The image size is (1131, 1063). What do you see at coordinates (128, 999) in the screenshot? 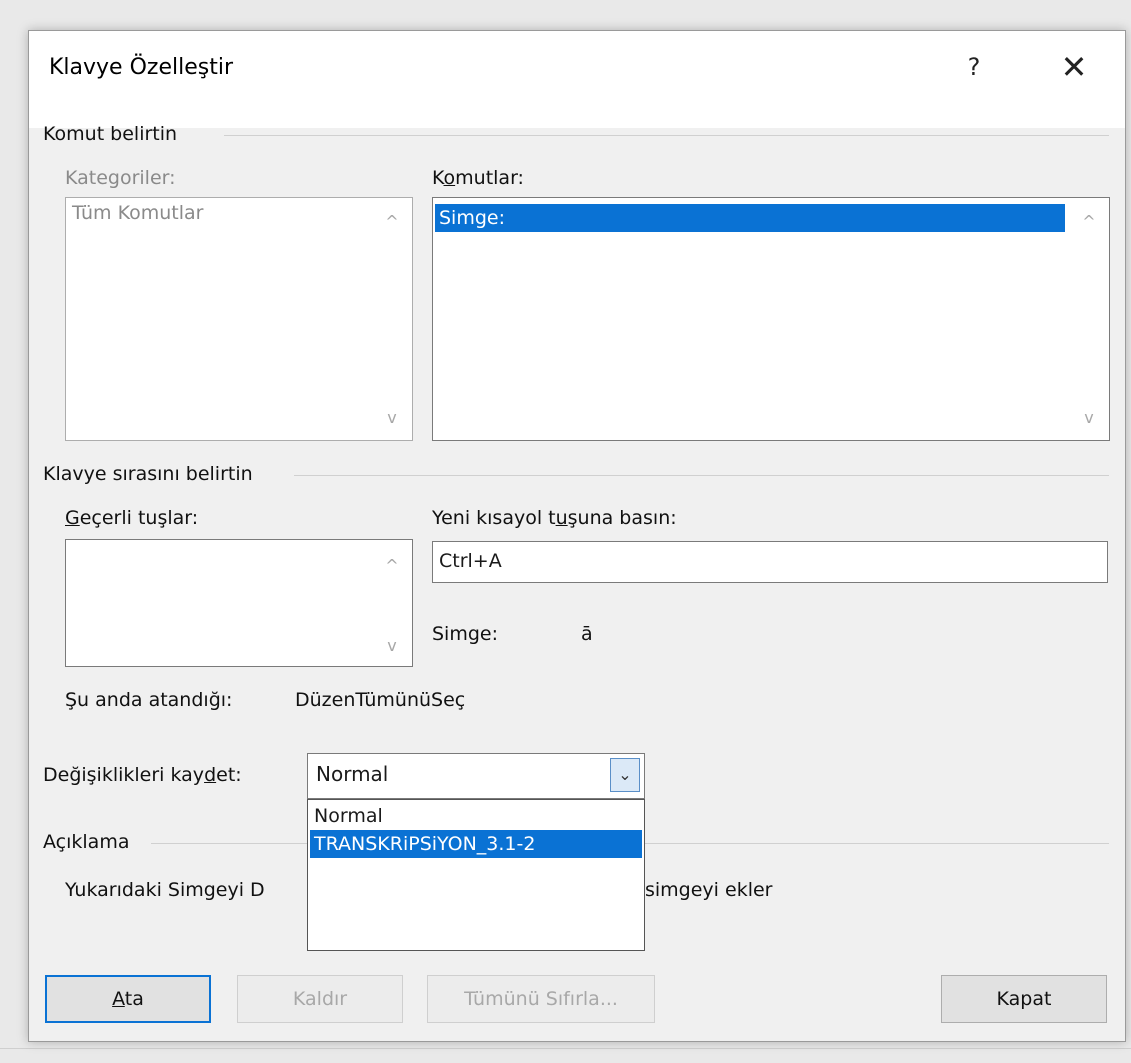
I see `assign-button: Ata` at bounding box center [128, 999].